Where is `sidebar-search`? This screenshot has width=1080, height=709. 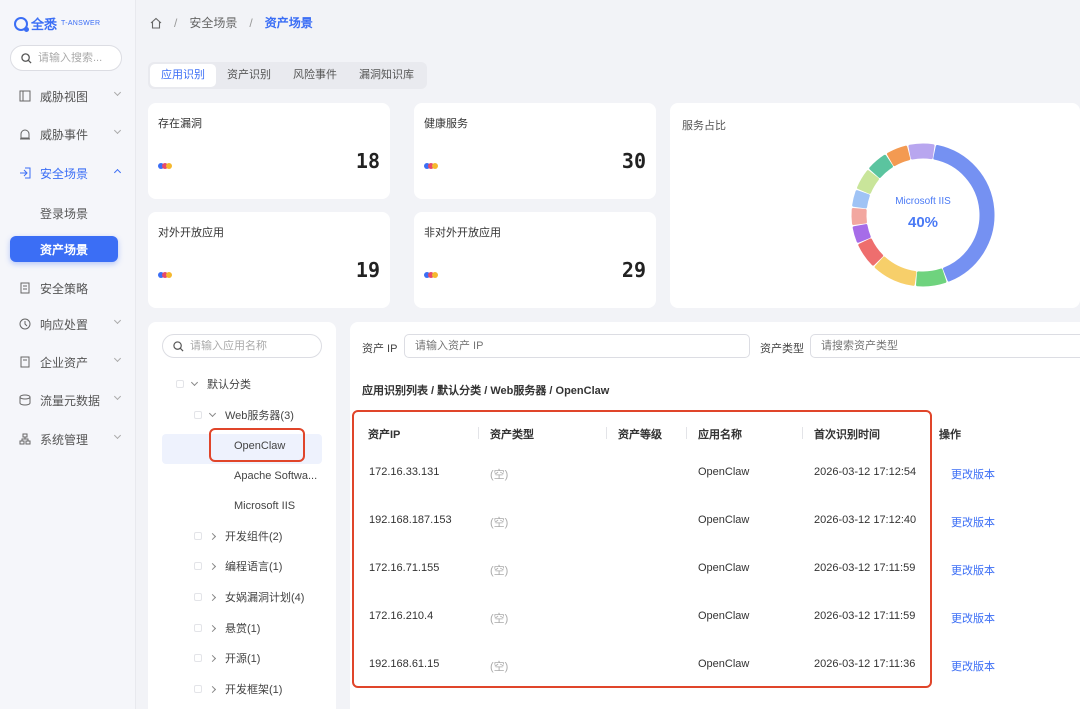
sidebar-search is located at coordinates (66, 58).